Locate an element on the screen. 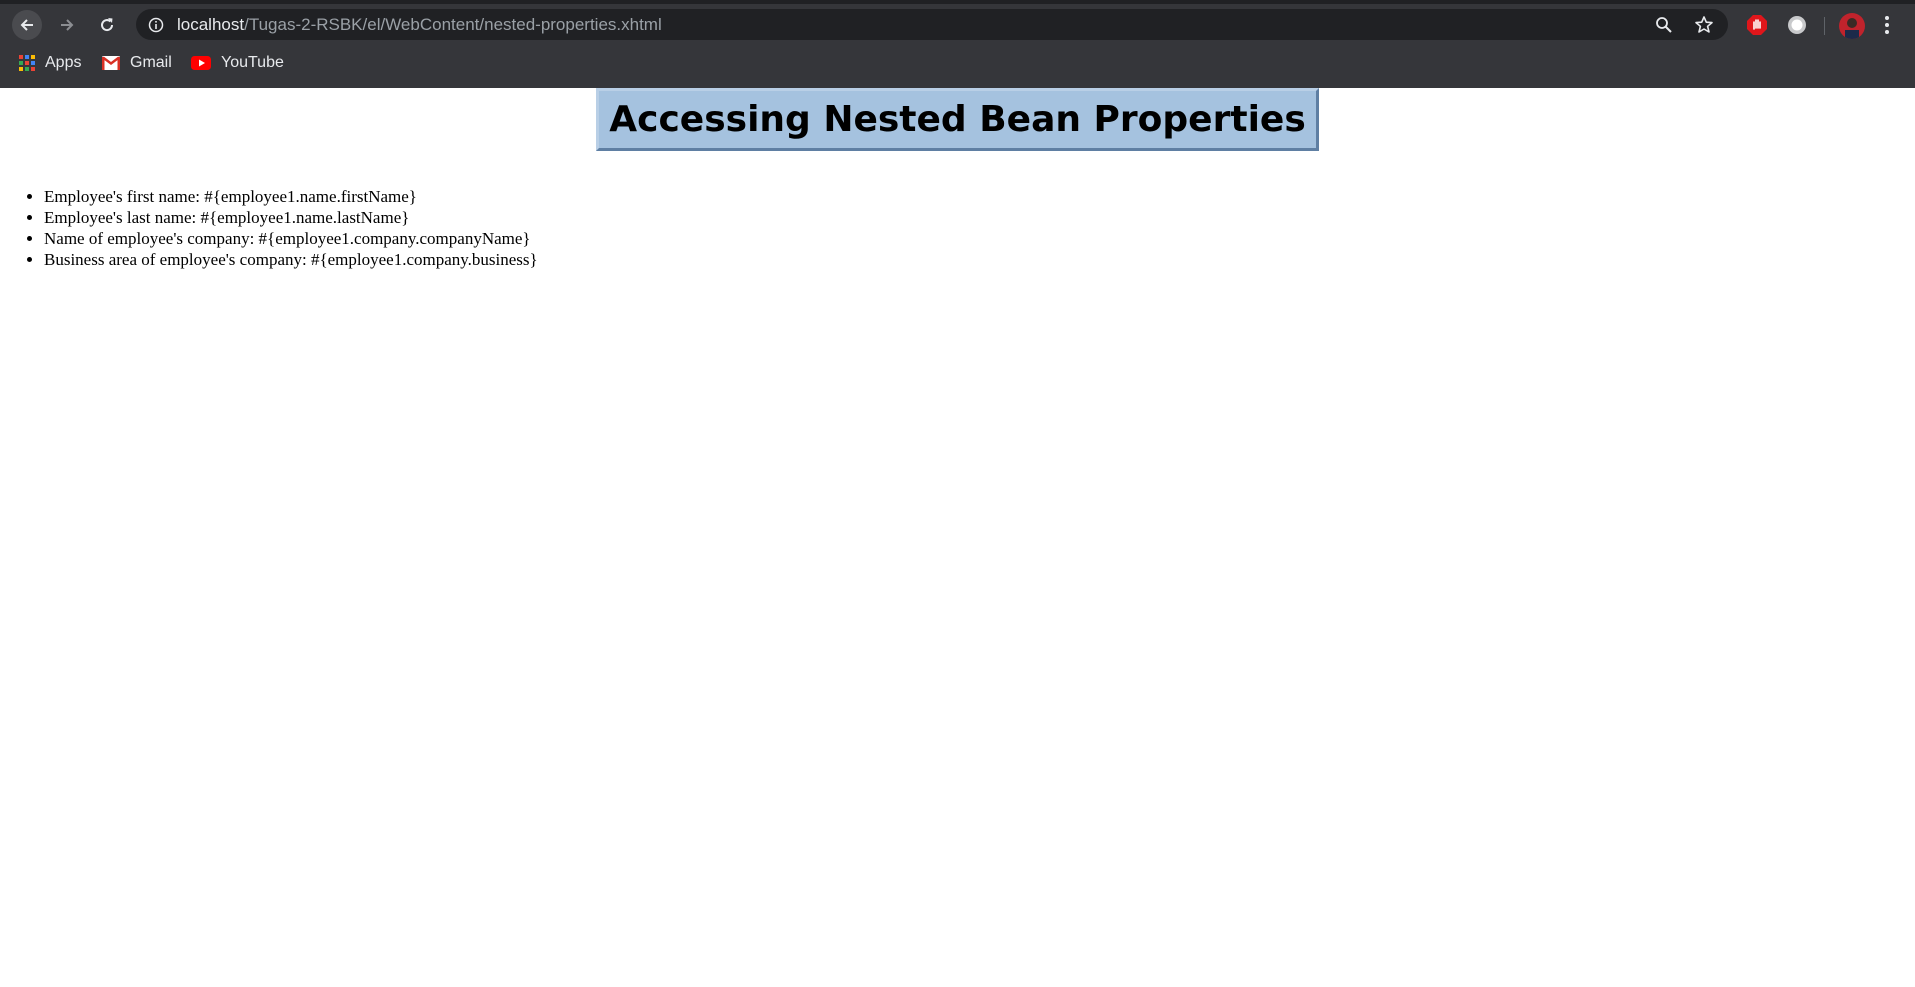 This screenshot has height=987, width=1915. zoom-icon is located at coordinates (1664, 25).